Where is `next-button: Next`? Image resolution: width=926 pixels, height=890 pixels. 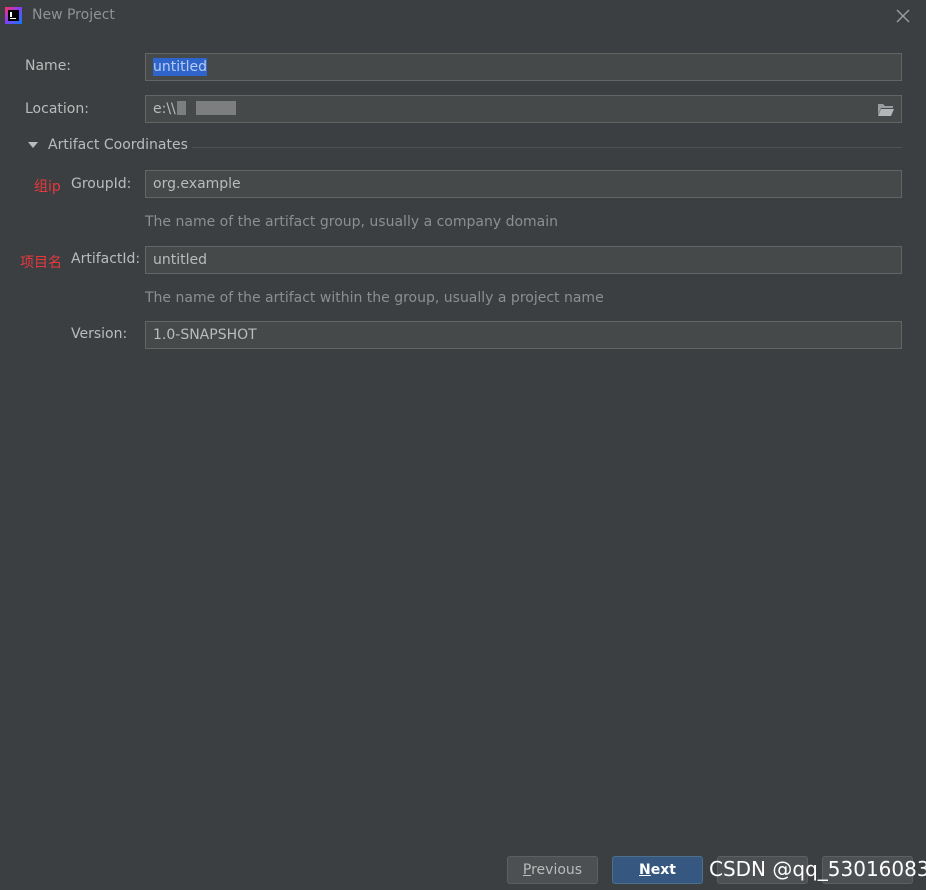 next-button: Next is located at coordinates (657, 870).